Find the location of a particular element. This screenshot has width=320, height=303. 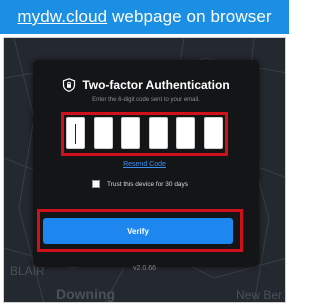

map-label-area: New Ber is located at coordinates (259, 295).